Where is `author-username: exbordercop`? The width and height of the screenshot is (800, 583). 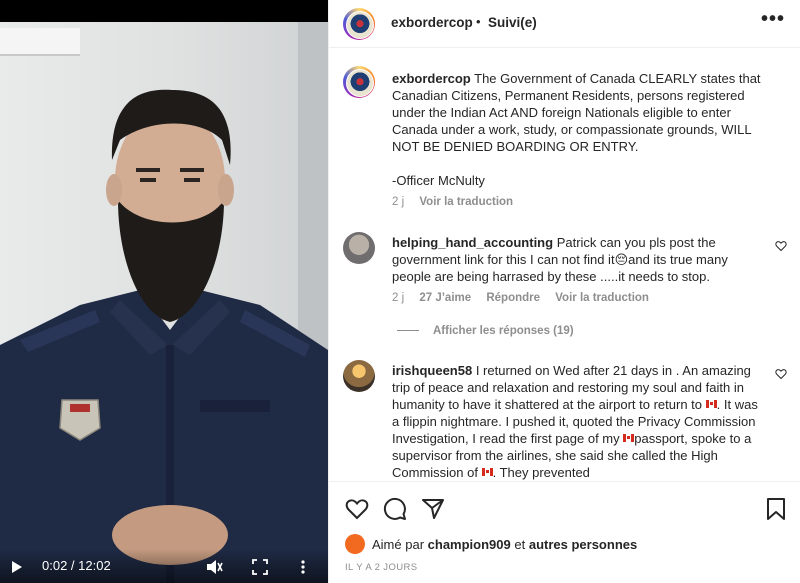 author-username: exbordercop is located at coordinates (432, 22).